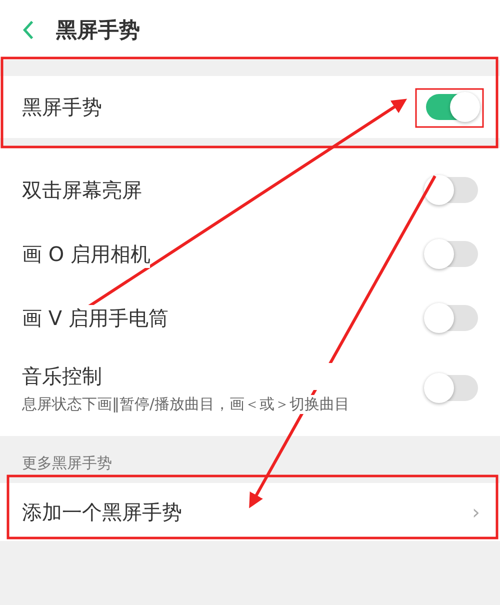  What do you see at coordinates (98, 30) in the screenshot?
I see `page-title: 黑屏手势` at bounding box center [98, 30].